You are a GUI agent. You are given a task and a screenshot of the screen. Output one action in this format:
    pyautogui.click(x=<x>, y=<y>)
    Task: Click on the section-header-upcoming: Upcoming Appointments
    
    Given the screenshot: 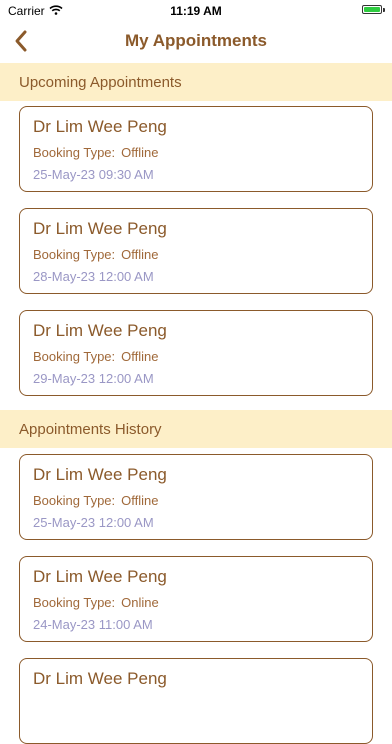 What is the action you would take?
    pyautogui.click(x=196, y=82)
    